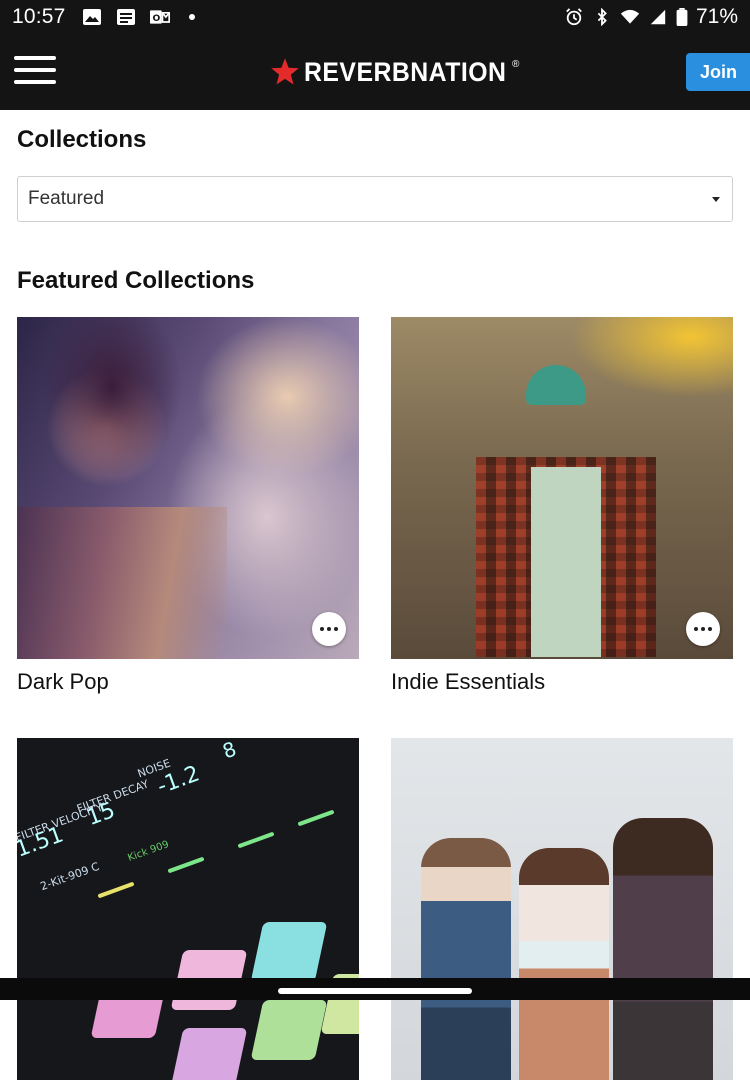 The image size is (750, 1090). What do you see at coordinates (658, 17) in the screenshot?
I see `signal-icon` at bounding box center [658, 17].